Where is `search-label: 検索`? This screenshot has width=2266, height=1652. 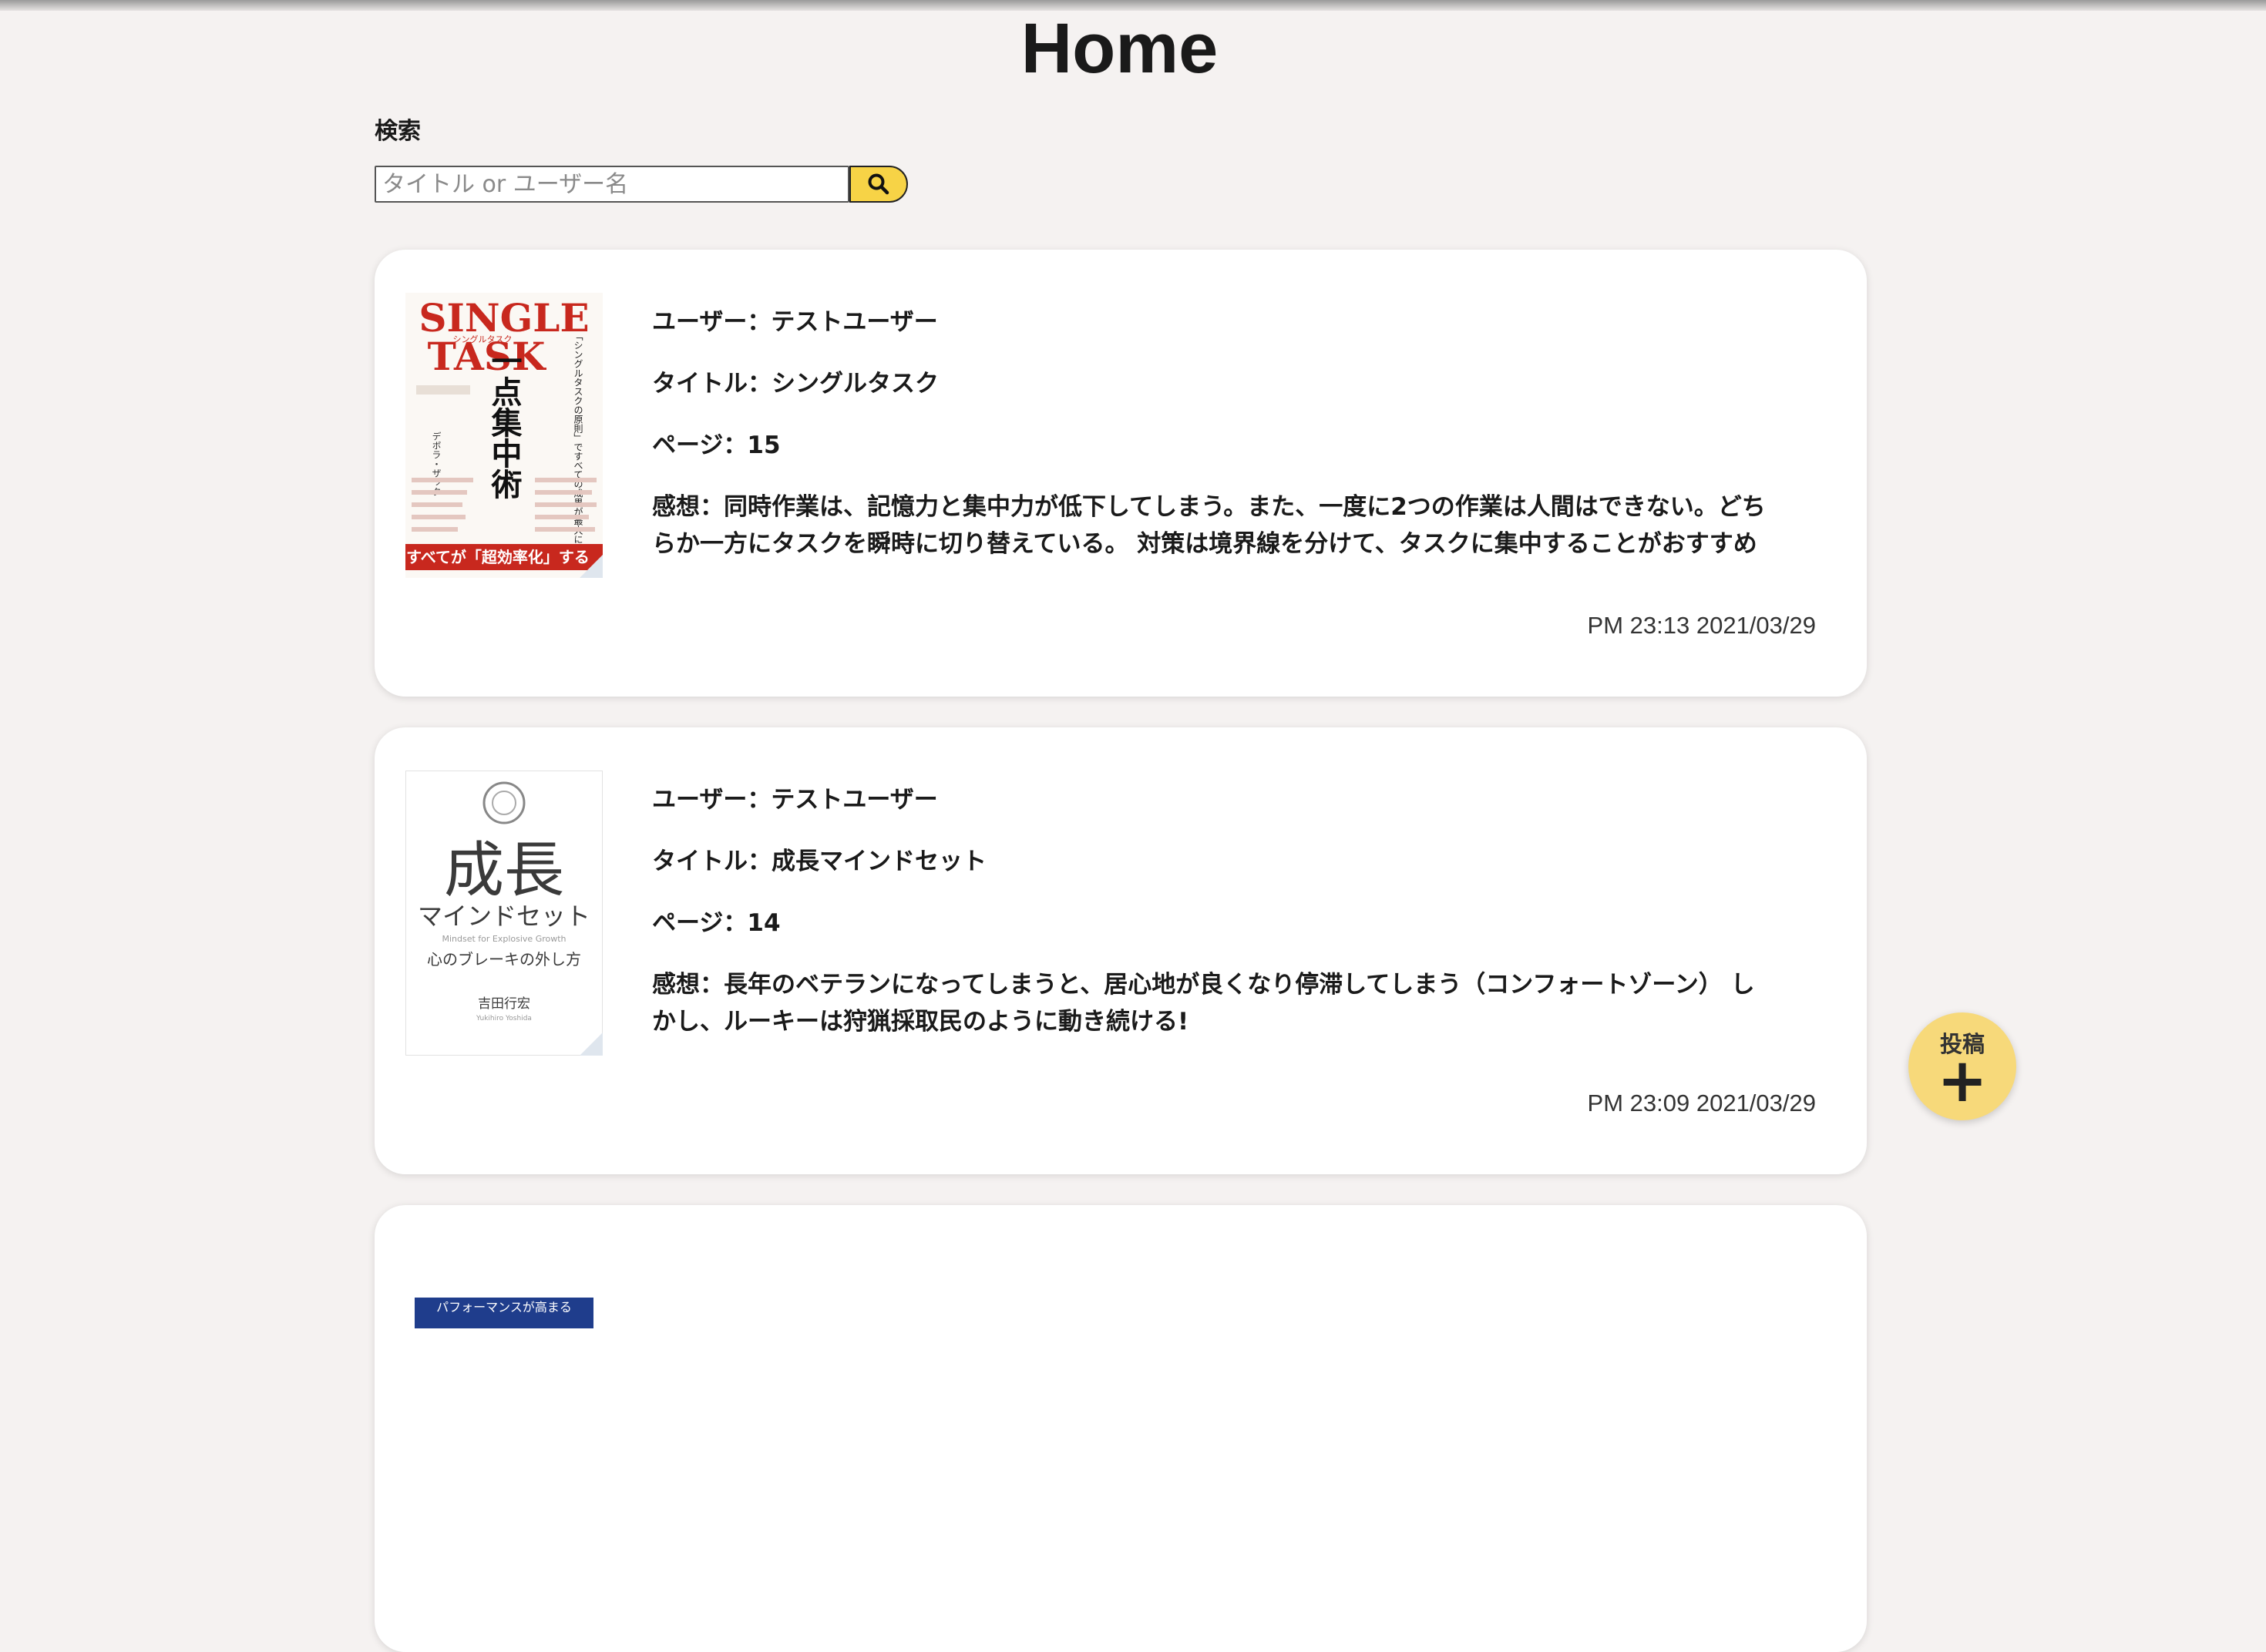 search-label: 検索 is located at coordinates (398, 131).